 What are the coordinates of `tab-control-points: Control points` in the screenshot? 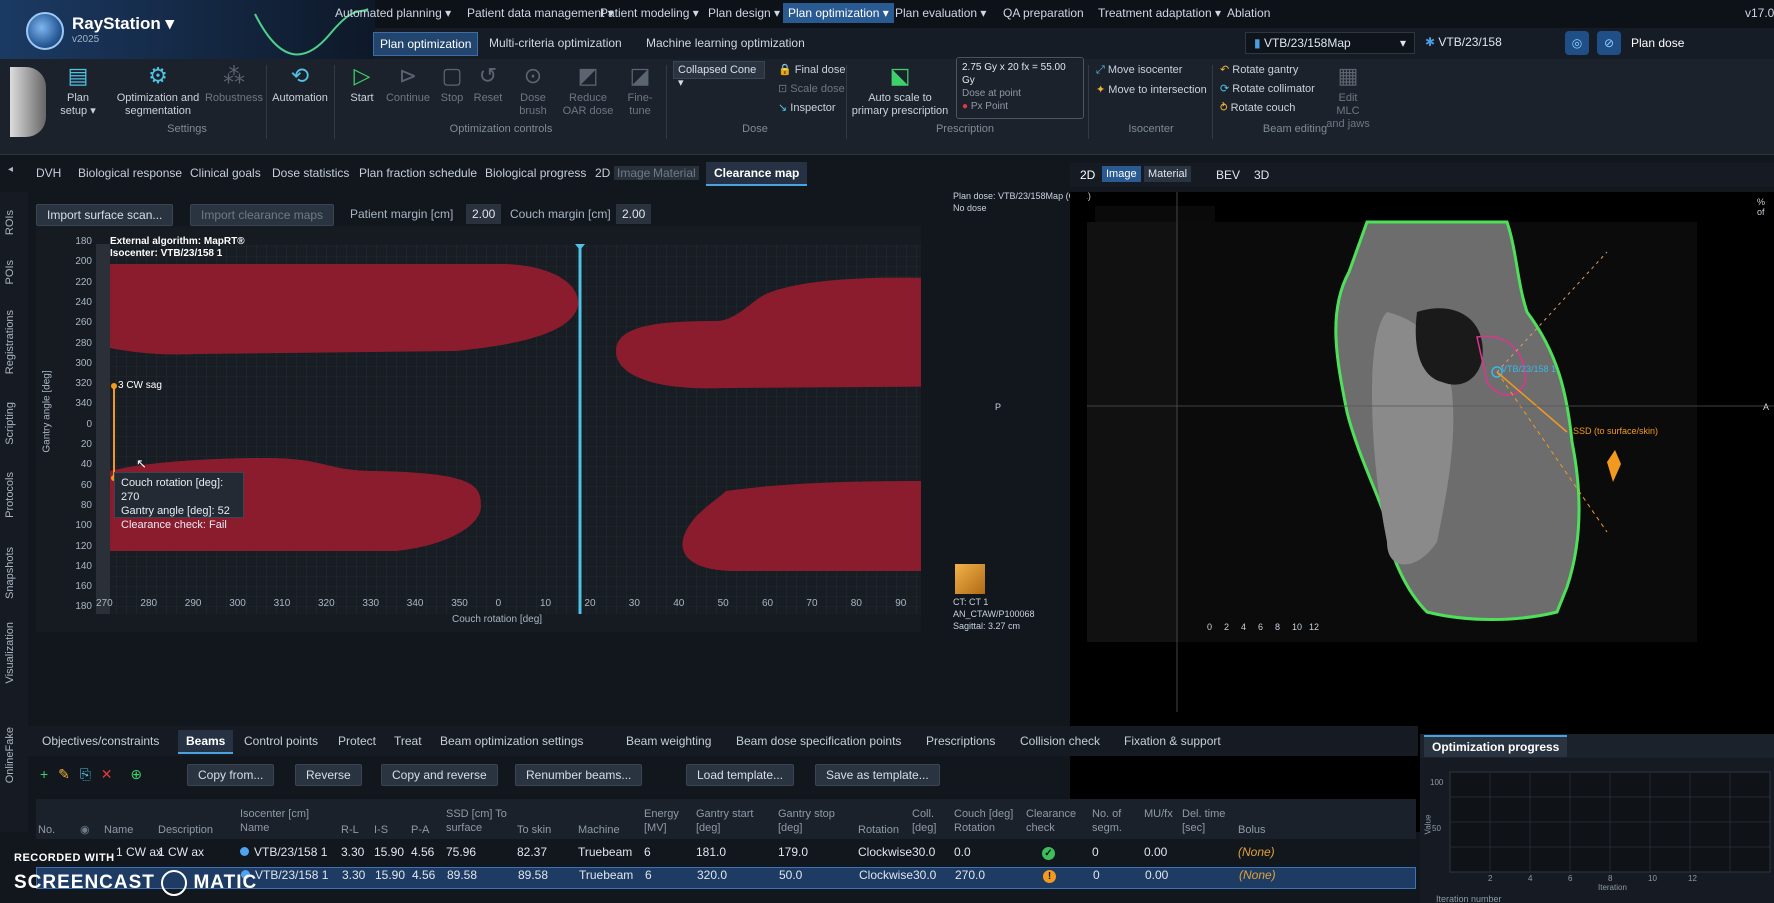 It's located at (281, 741).